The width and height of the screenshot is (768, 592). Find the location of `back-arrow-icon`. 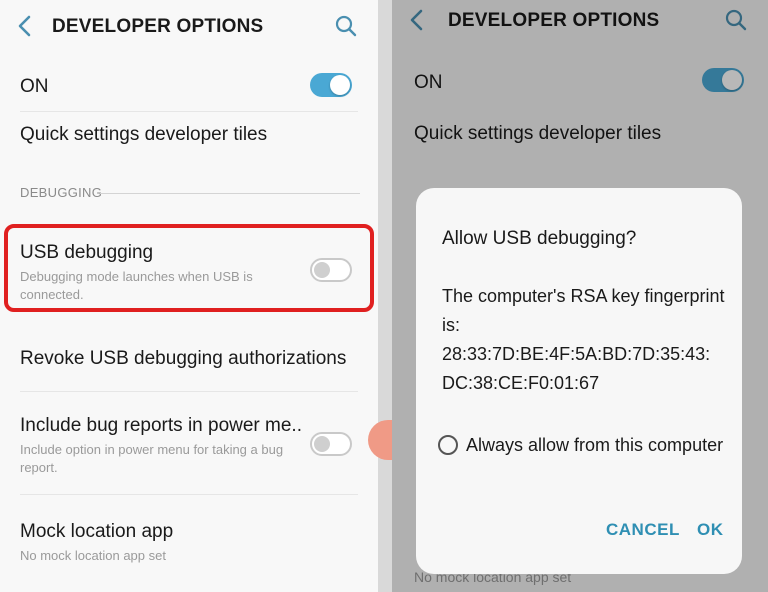

back-arrow-icon is located at coordinates (25, 26).